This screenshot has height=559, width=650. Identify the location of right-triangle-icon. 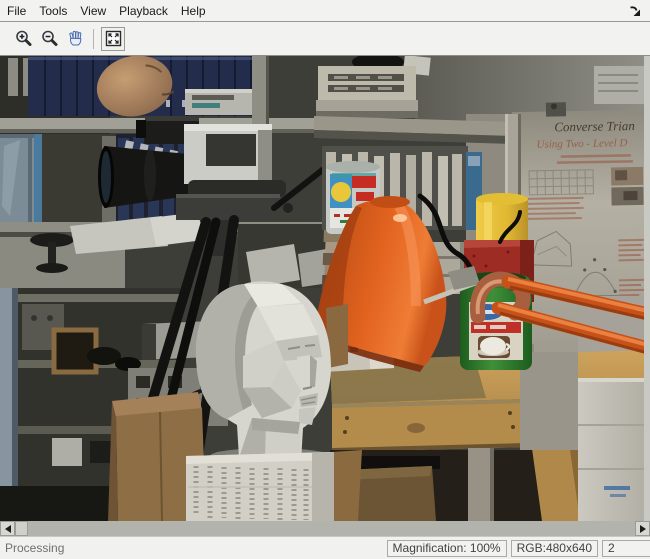
(642, 528).